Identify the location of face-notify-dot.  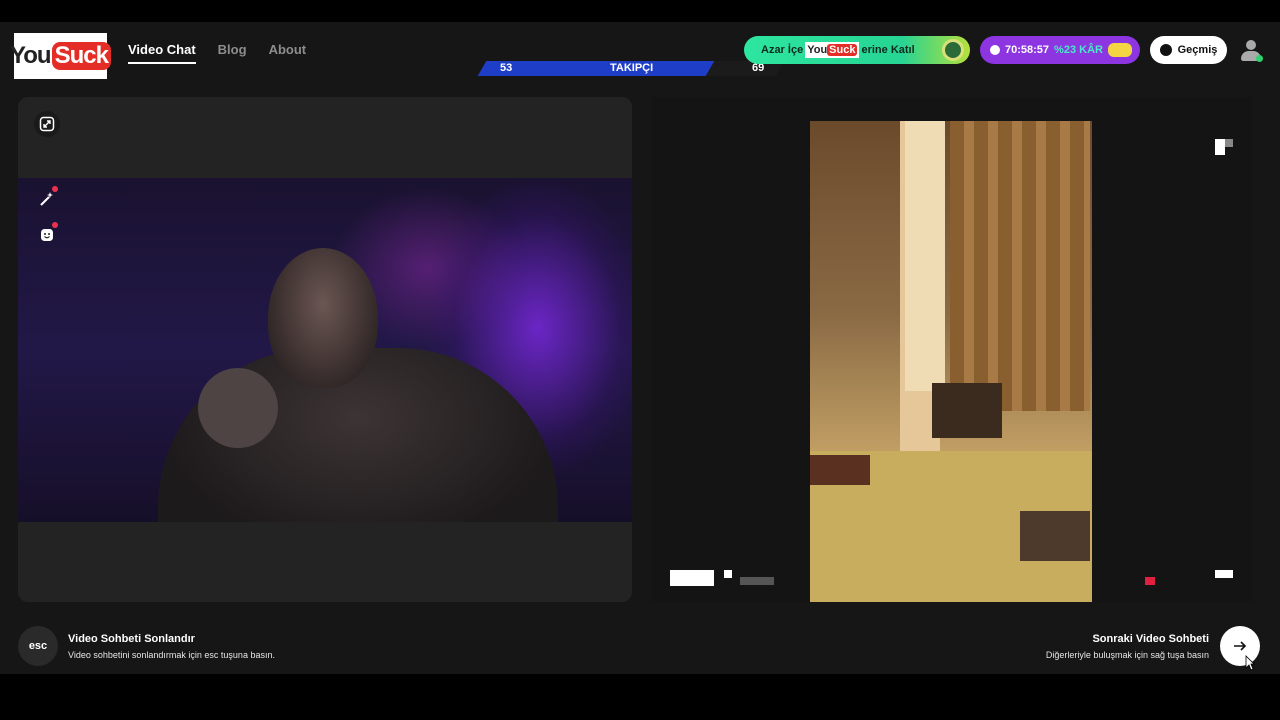
(55, 225).